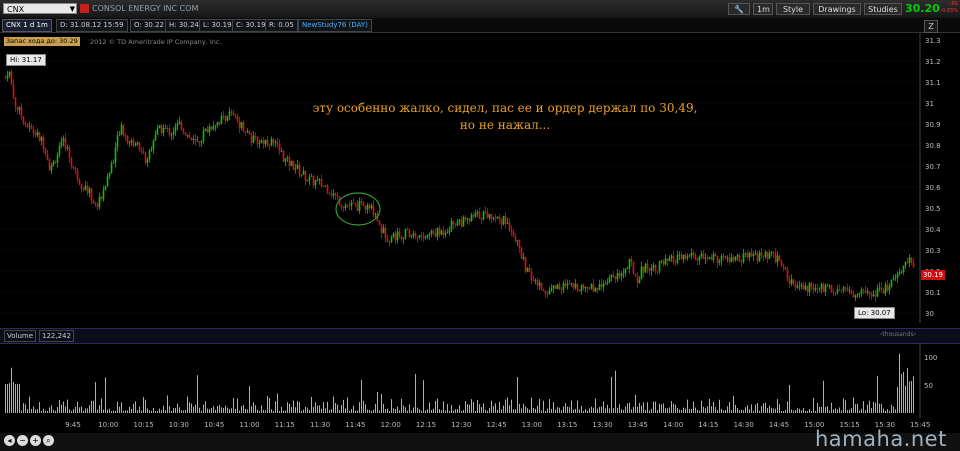  Describe the element at coordinates (931, 26) in the screenshot. I see `zoom-icon: Z` at that location.